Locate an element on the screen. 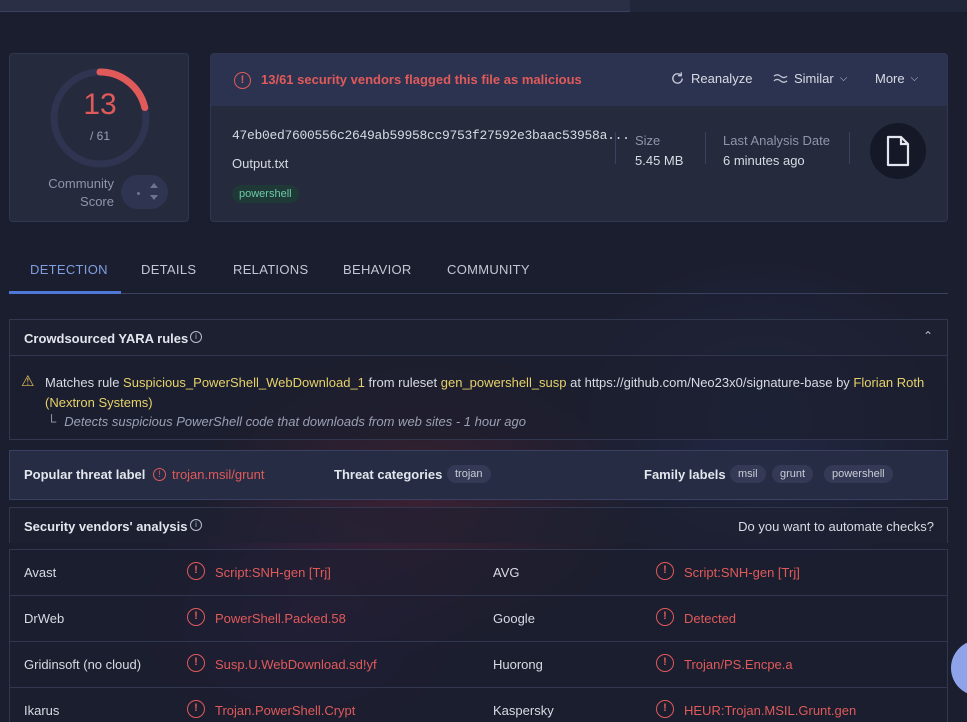  tab-details: DETAILS is located at coordinates (168, 269).